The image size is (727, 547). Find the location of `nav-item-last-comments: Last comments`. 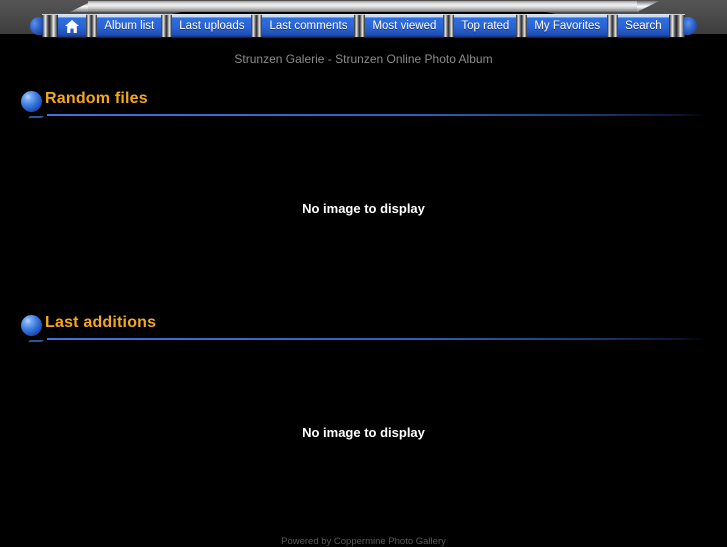

nav-item-last-comments: Last comments is located at coordinates (308, 26).